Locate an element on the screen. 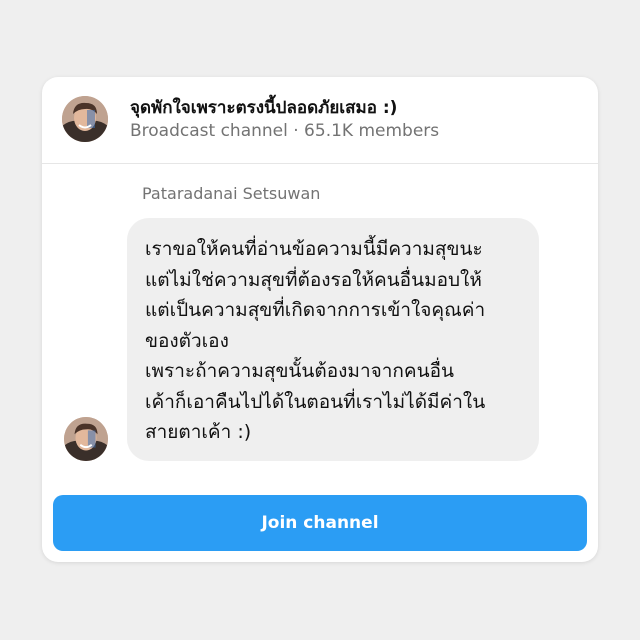 This screenshot has height=640, width=640. message-line: แต่เป็นความสุขที่เกิดจากการเข้าใจคุณค่า is located at coordinates (315, 310).